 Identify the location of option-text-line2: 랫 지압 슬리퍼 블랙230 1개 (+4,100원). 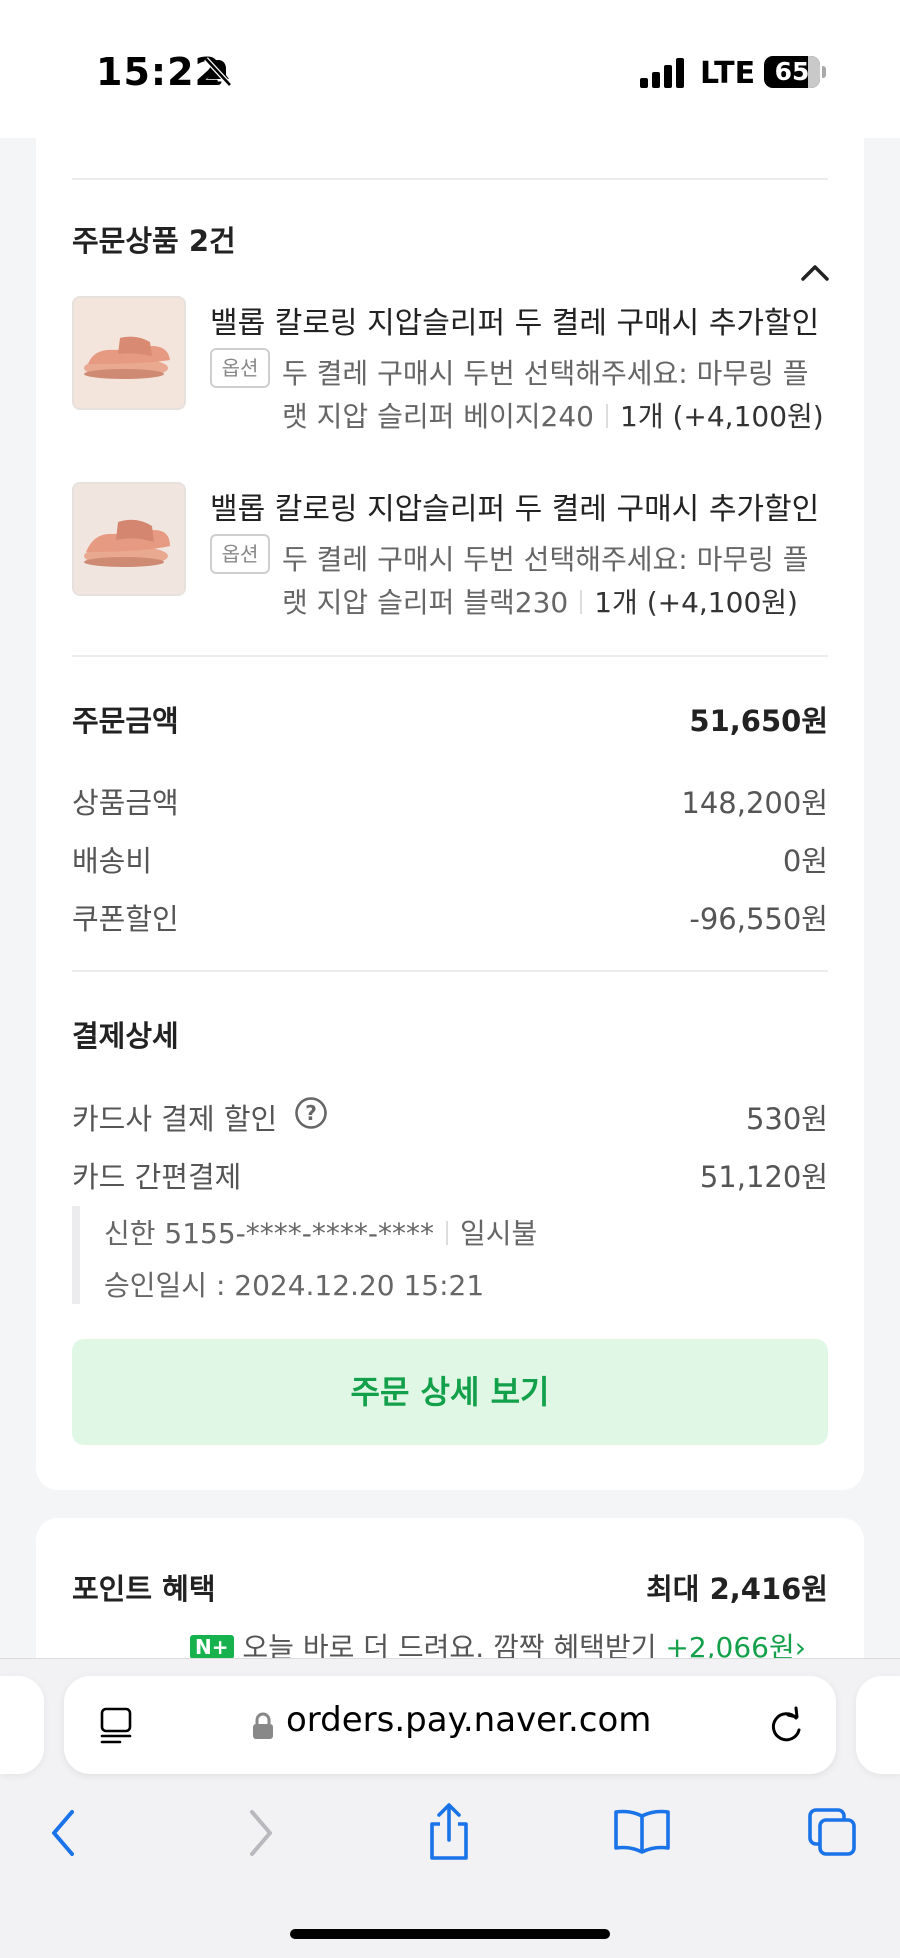
(540, 601).